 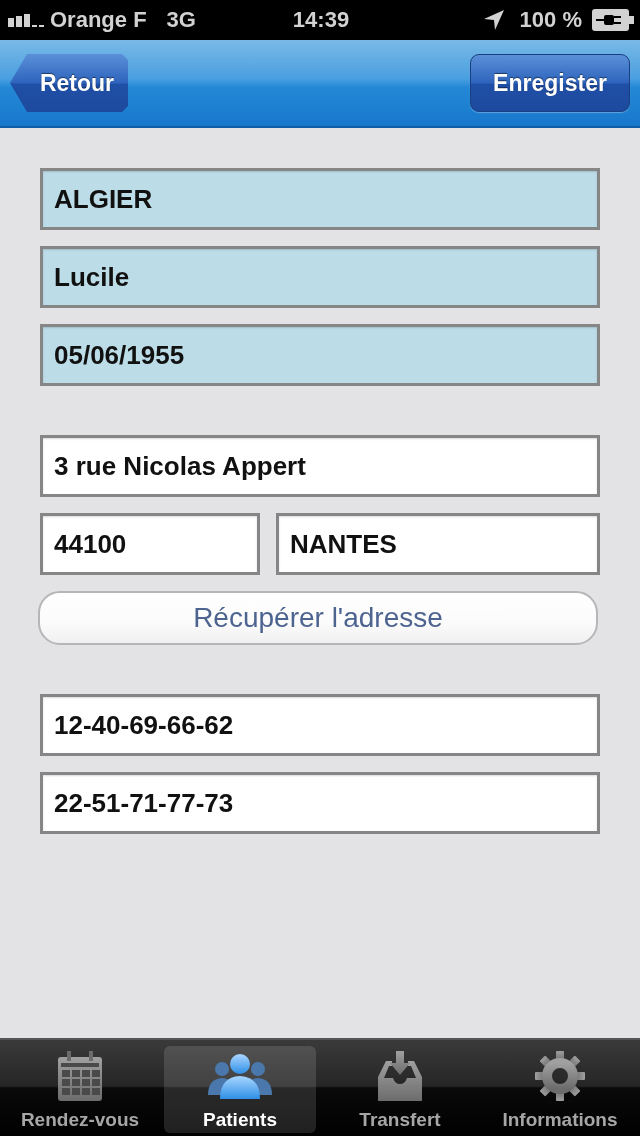 I want to click on location-arrow-icon, so click(x=493, y=20).